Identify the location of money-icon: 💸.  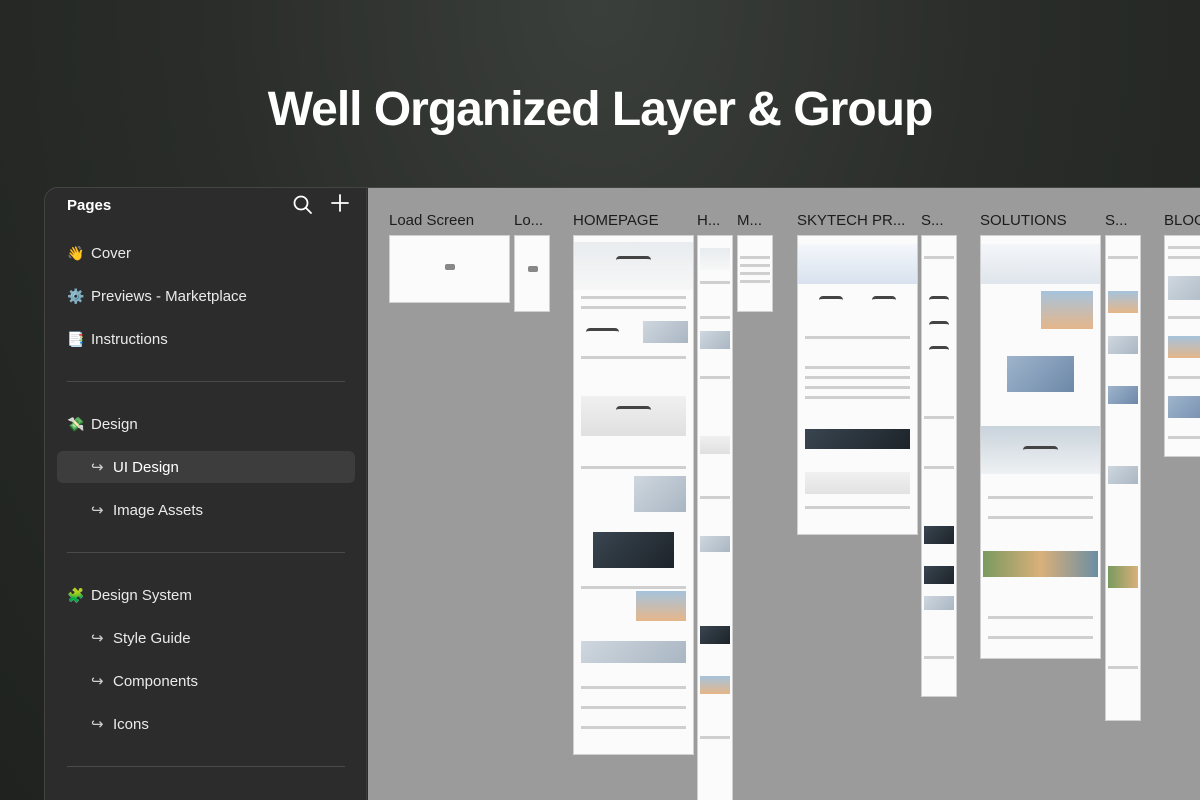
(76, 423).